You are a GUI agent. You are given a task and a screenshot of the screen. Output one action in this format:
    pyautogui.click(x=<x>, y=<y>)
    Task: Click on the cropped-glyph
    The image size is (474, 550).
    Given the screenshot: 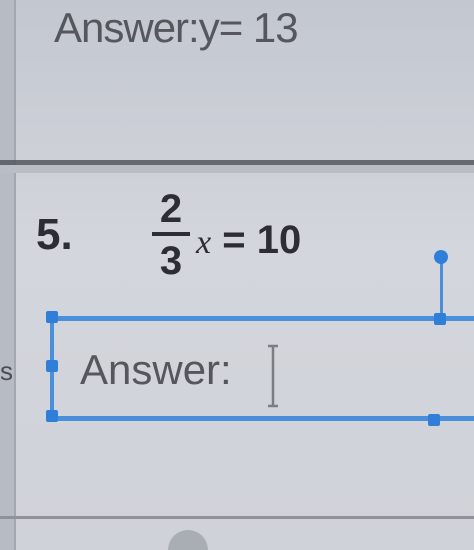 What is the action you would take?
    pyautogui.click(x=188, y=540)
    